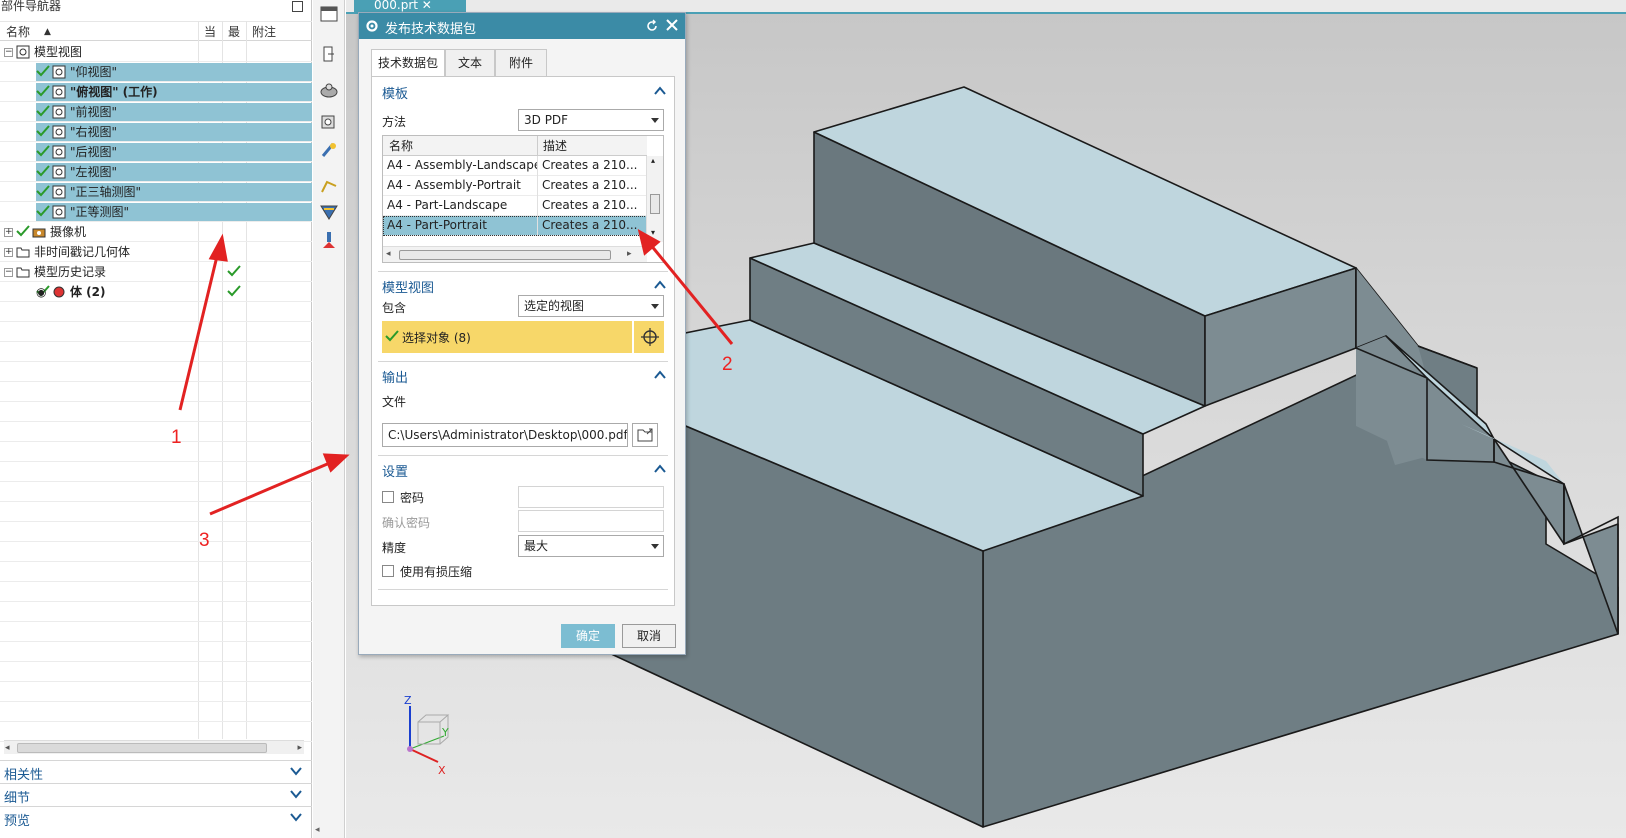 Image resolution: width=1626 pixels, height=838 pixels. Describe the element at coordinates (649, 636) in the screenshot. I see `cancel-button: 取消` at that location.